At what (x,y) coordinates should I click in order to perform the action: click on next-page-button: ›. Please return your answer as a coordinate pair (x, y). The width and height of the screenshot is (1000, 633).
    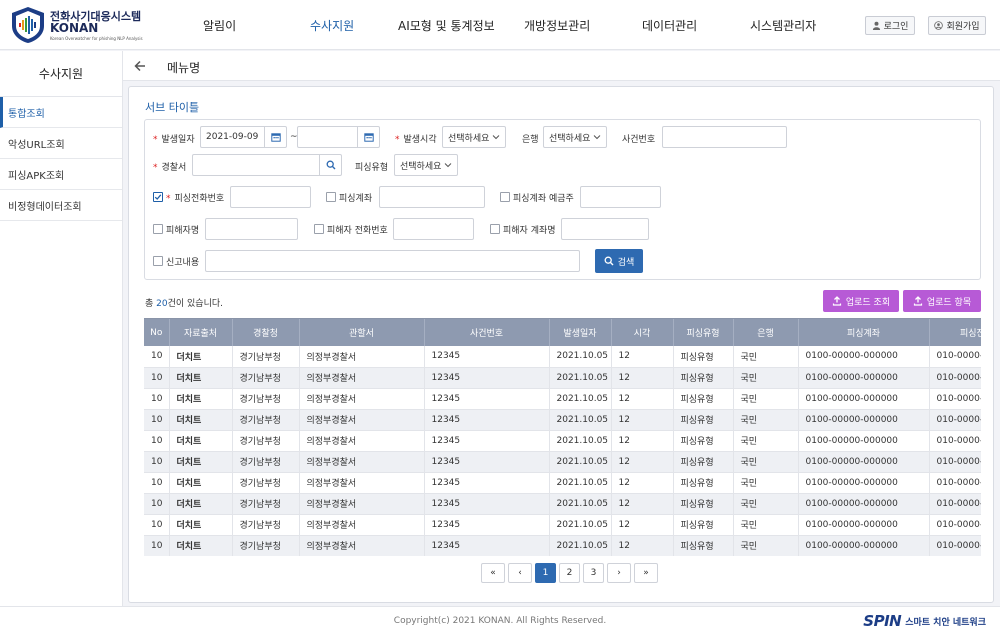
    Looking at the image, I should click on (619, 573).